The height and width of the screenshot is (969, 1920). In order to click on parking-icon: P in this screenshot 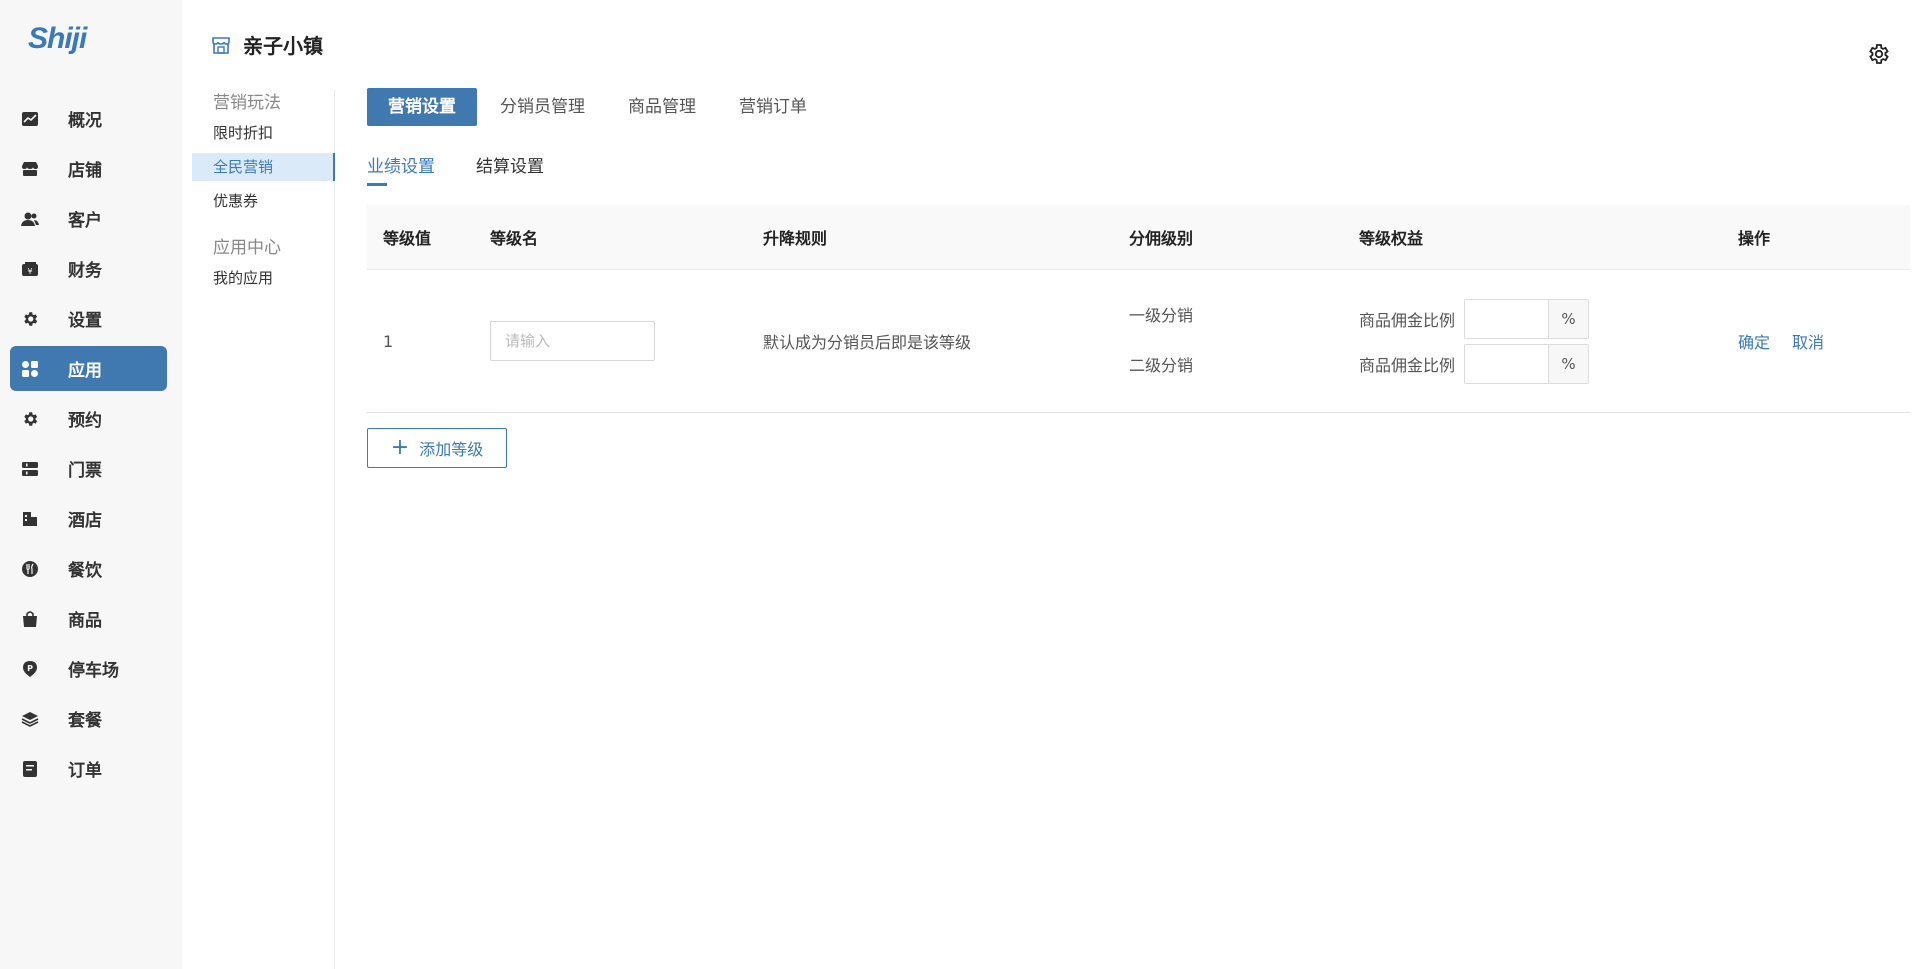, I will do `click(30, 669)`.